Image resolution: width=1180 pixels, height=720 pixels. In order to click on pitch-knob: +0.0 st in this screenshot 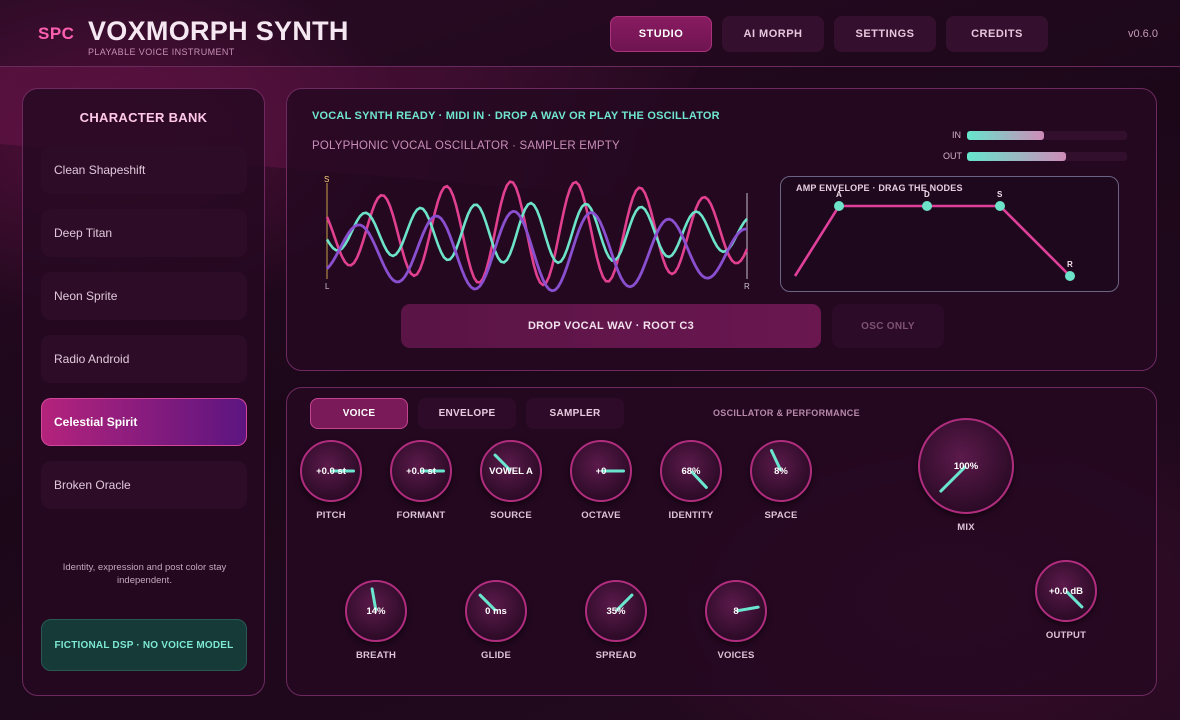, I will do `click(331, 471)`.